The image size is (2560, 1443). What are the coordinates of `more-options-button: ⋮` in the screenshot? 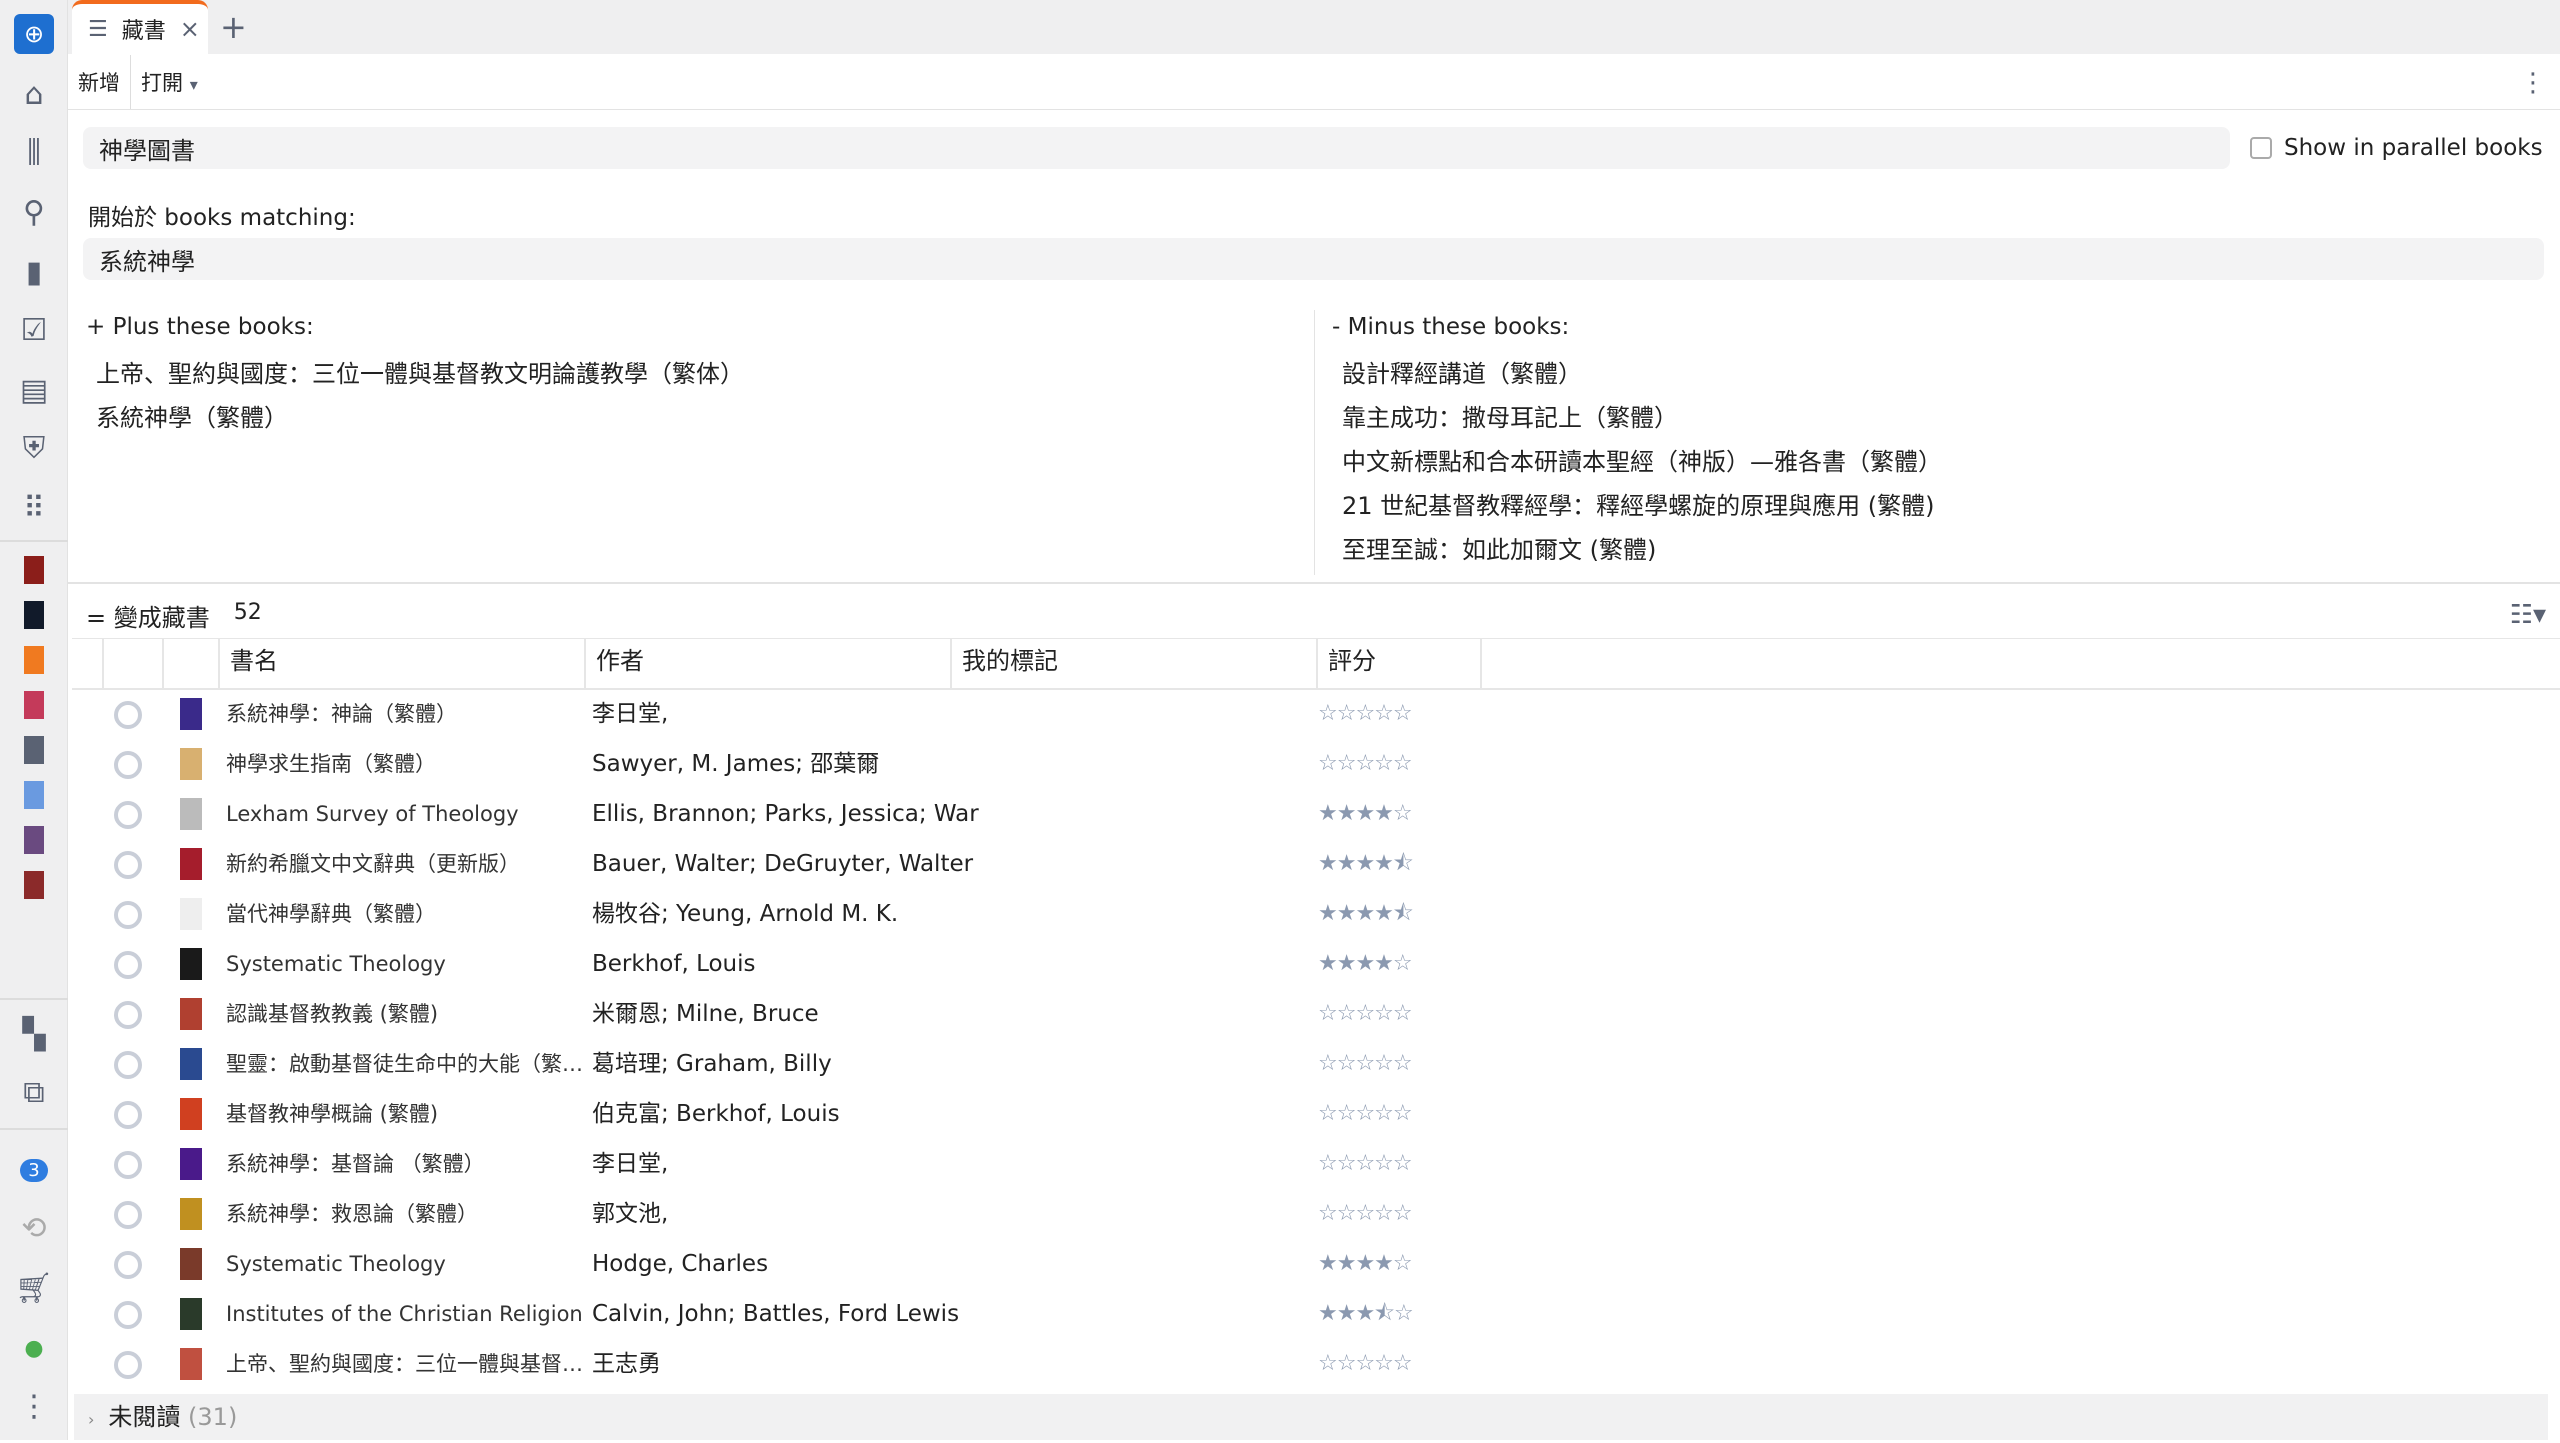 It's located at (2533, 83).